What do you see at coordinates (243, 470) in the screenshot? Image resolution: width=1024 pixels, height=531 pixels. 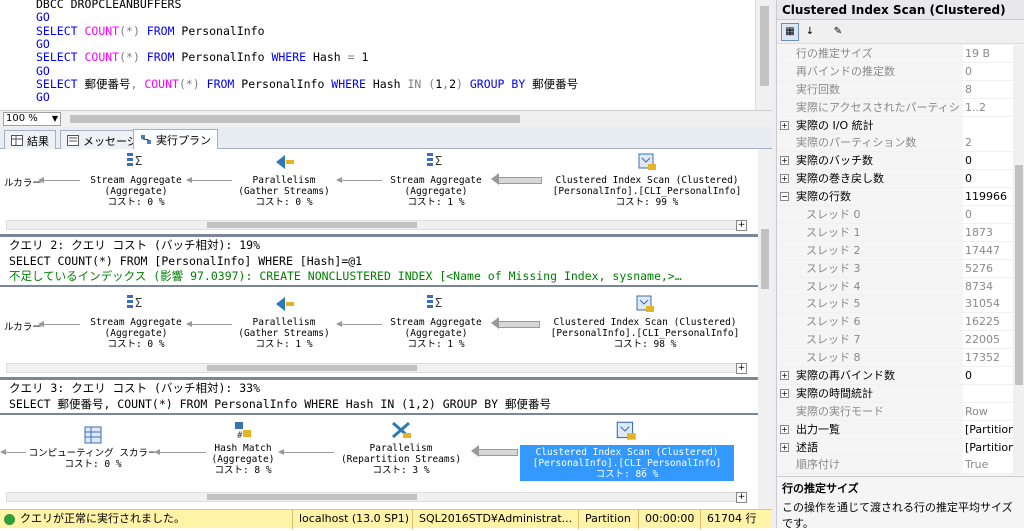 I see `op-cost: コスト: 8 %` at bounding box center [243, 470].